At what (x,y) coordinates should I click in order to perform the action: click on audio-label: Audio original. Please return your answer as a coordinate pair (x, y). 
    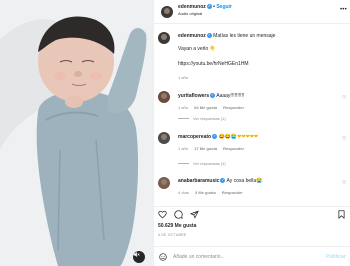
    Looking at the image, I should click on (190, 13).